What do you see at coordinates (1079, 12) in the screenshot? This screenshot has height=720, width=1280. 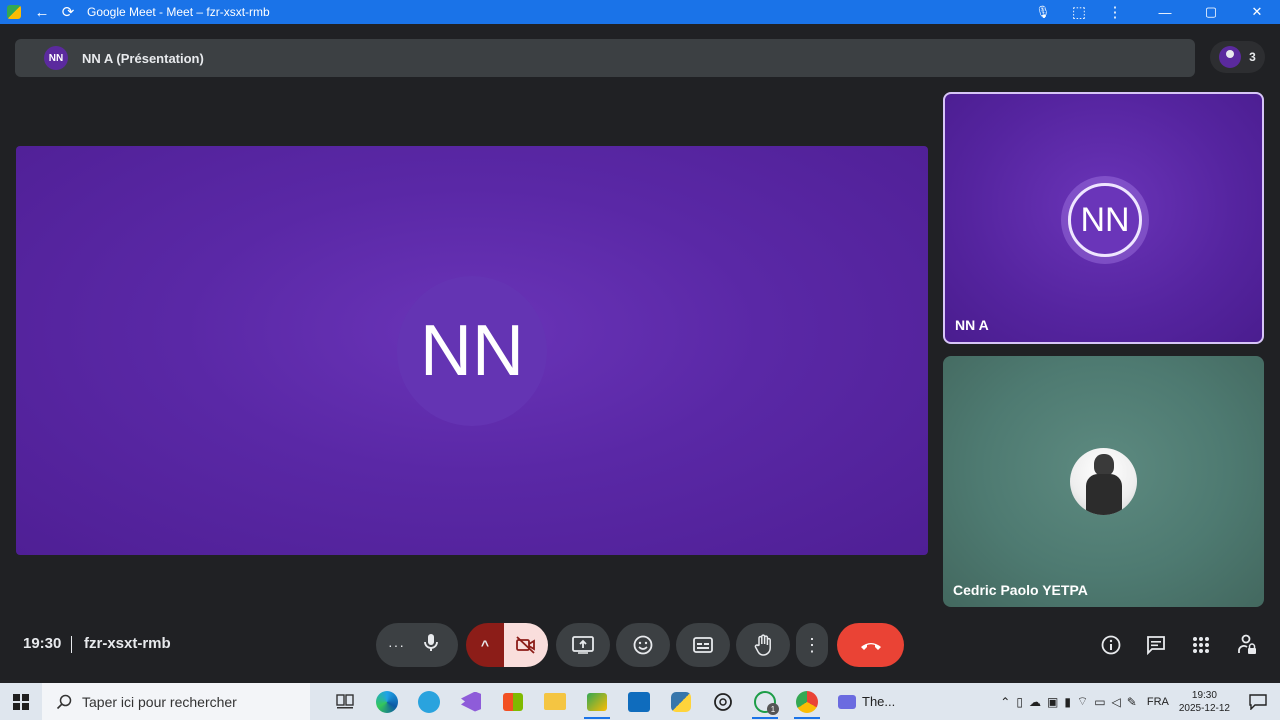 I see `extension-icon: ⬚` at bounding box center [1079, 12].